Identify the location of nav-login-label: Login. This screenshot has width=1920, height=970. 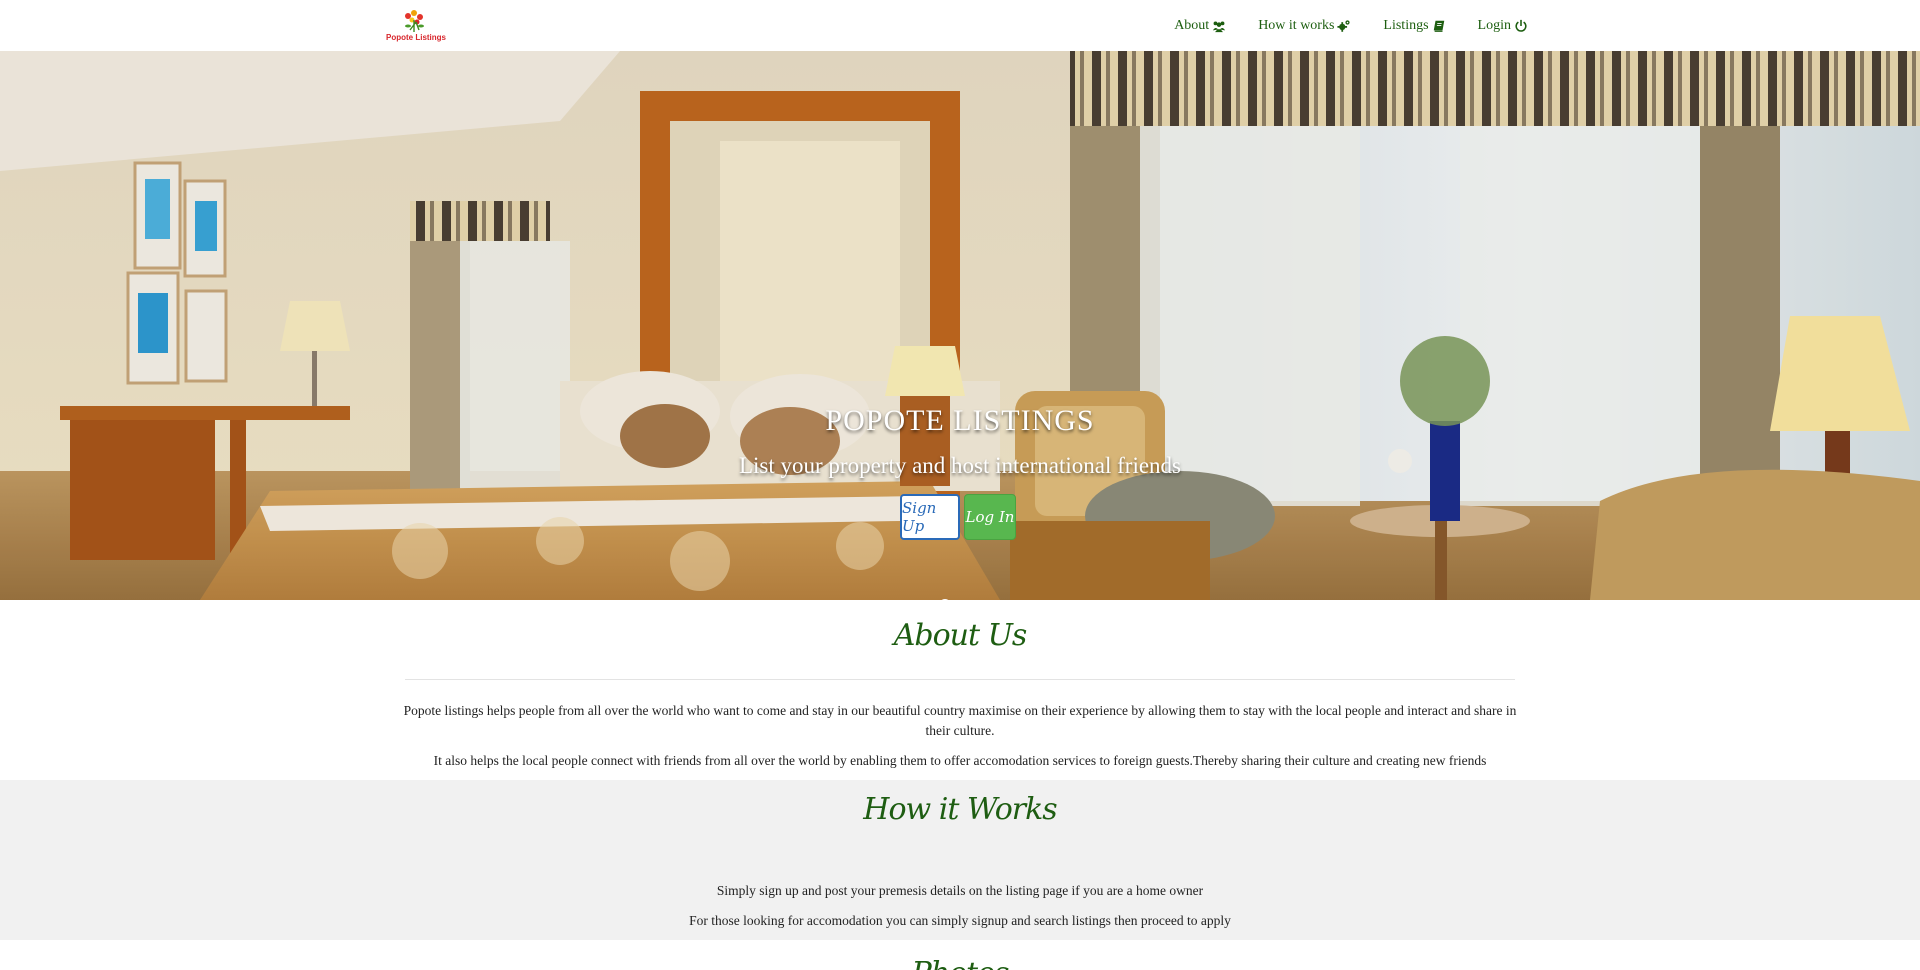
(1494, 25).